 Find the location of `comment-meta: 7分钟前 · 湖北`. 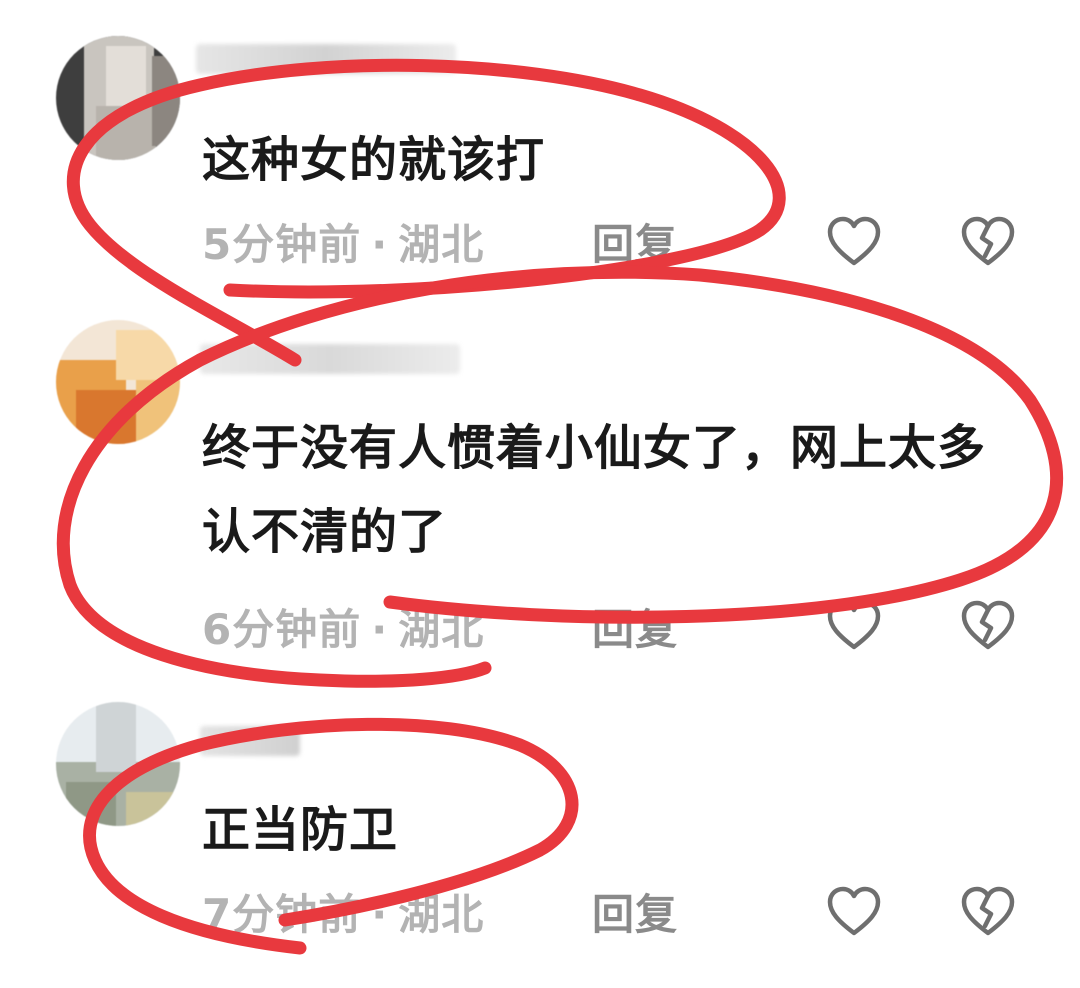

comment-meta: 7分钟前 · 湖北 is located at coordinates (343, 915).